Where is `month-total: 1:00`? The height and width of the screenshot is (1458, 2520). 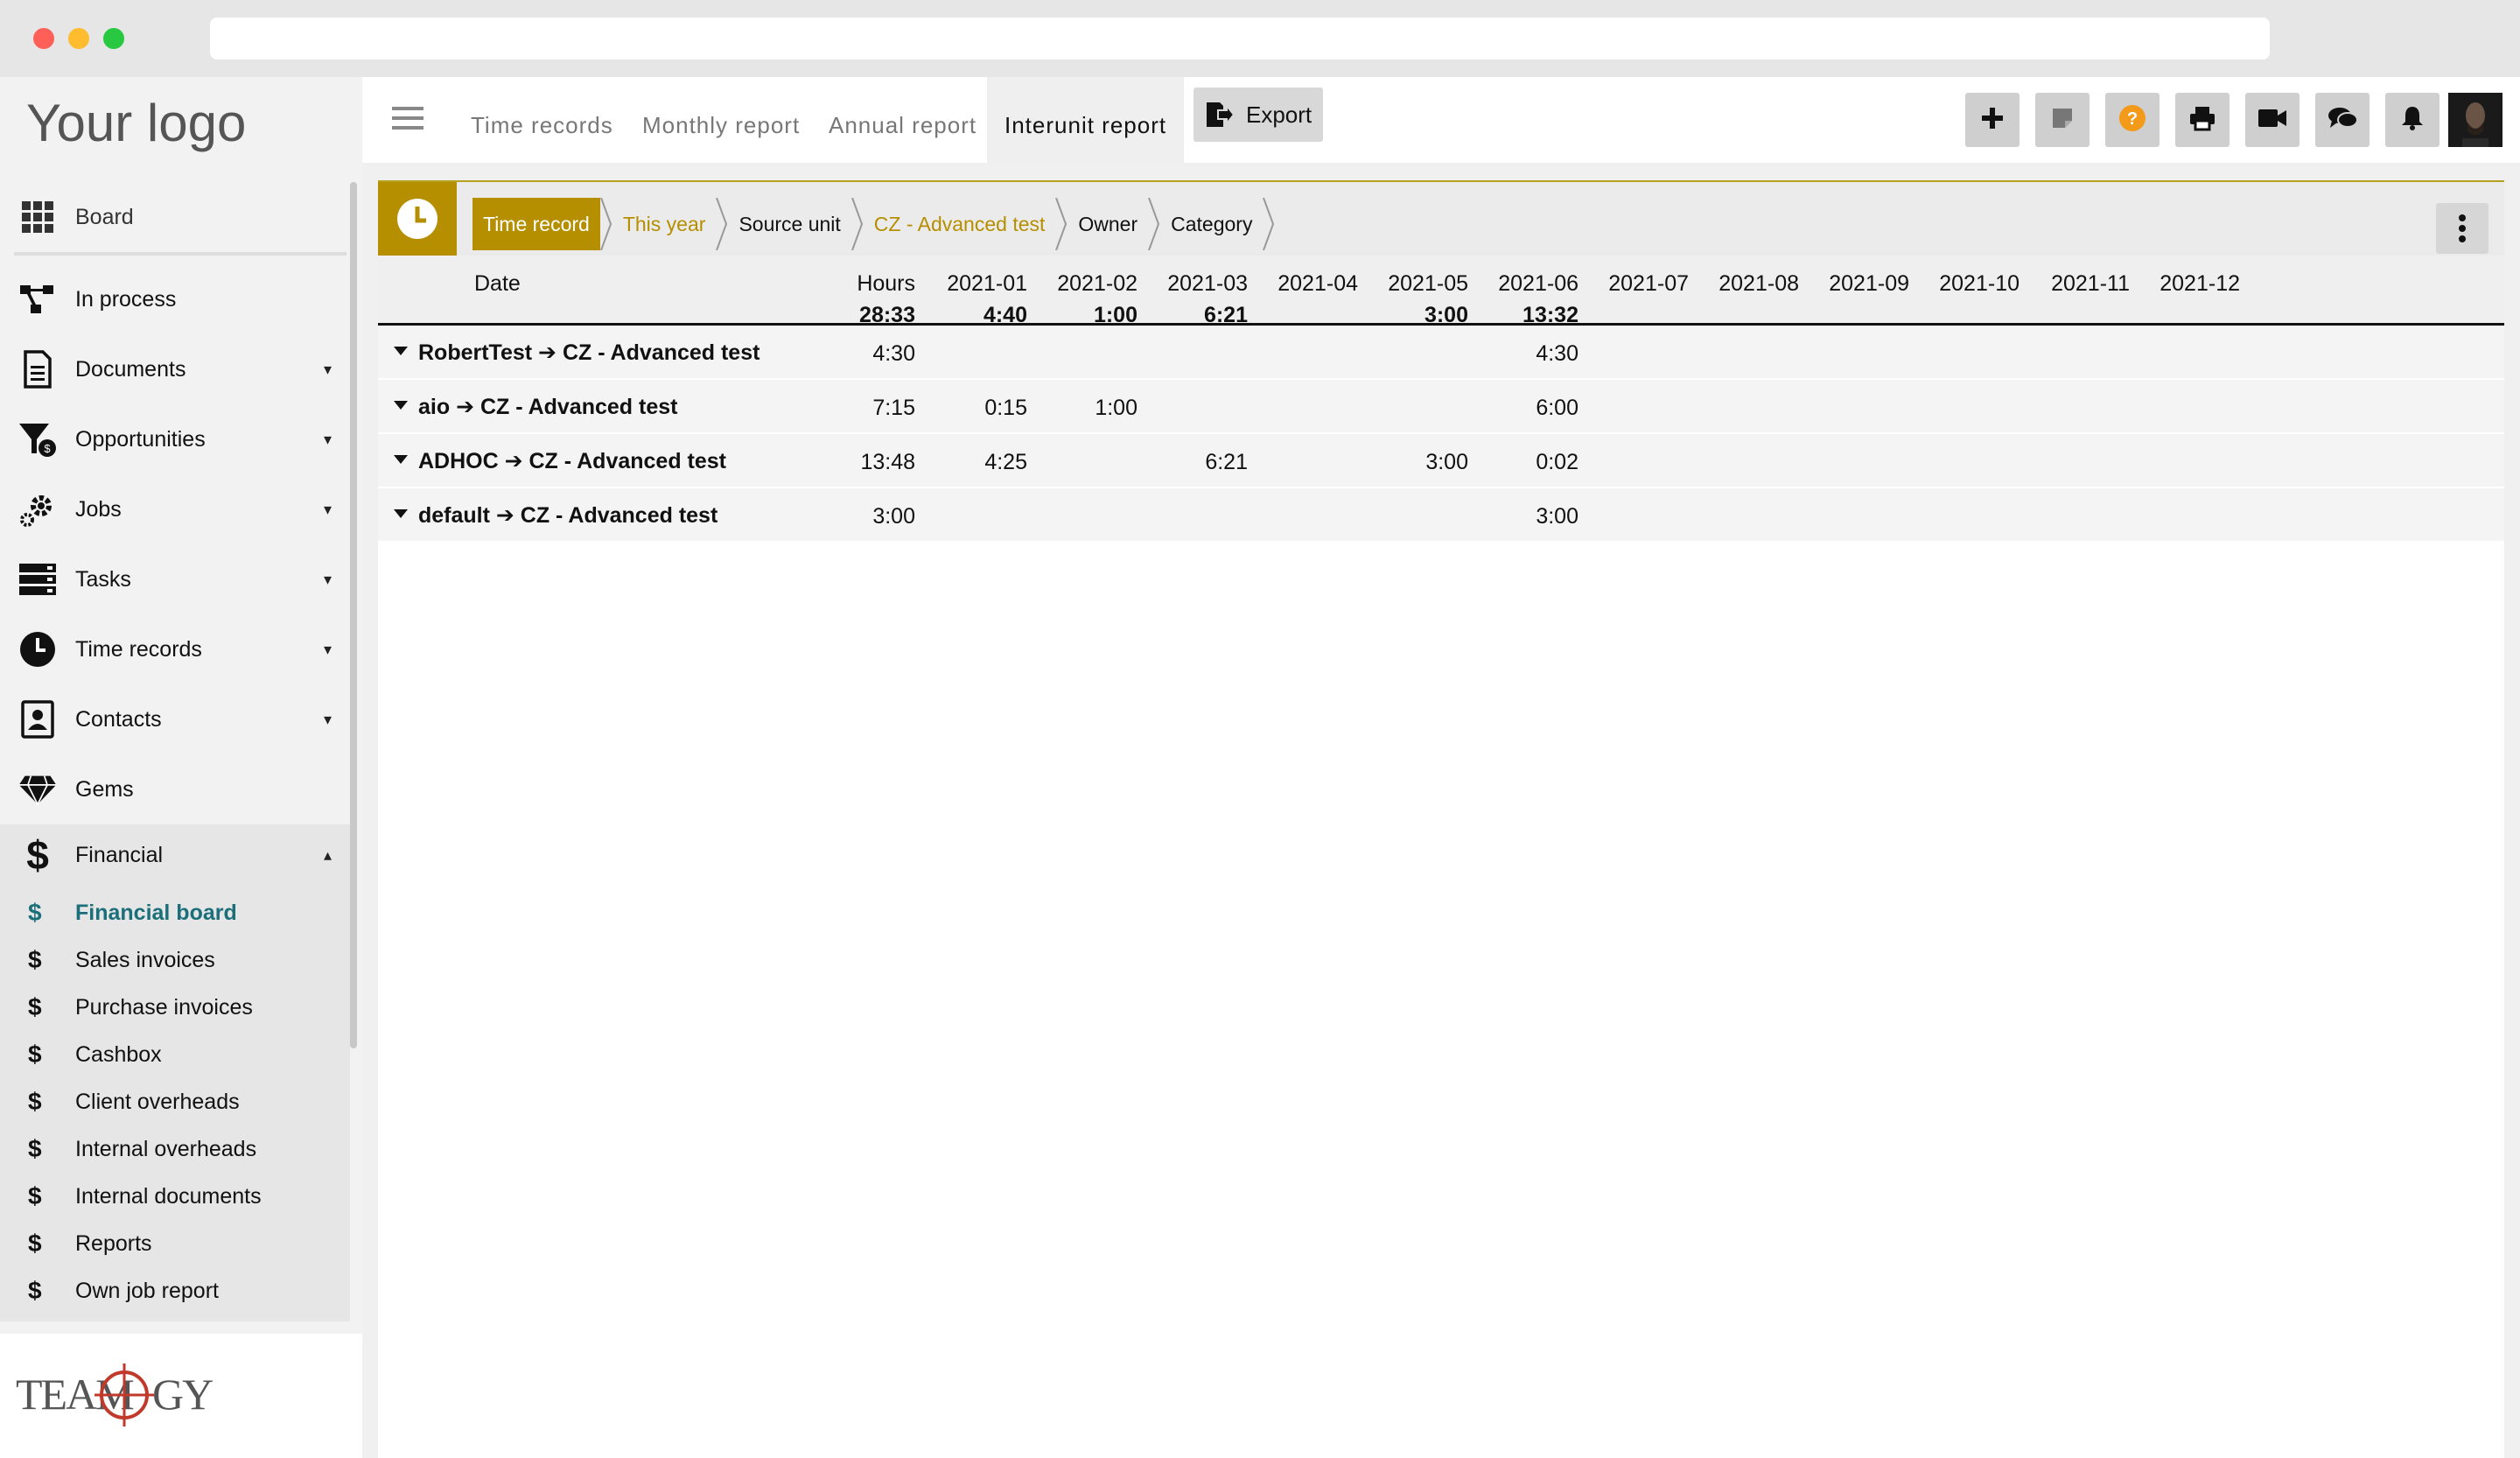 month-total: 1:00 is located at coordinates (1115, 315).